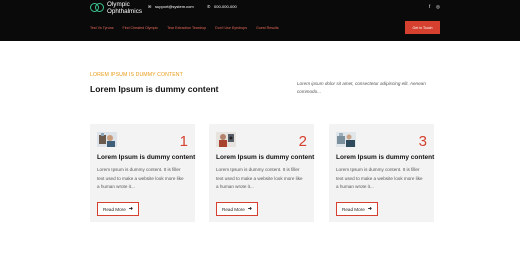 This screenshot has width=520, height=259. I want to click on instagram-icon: ◎, so click(438, 7).